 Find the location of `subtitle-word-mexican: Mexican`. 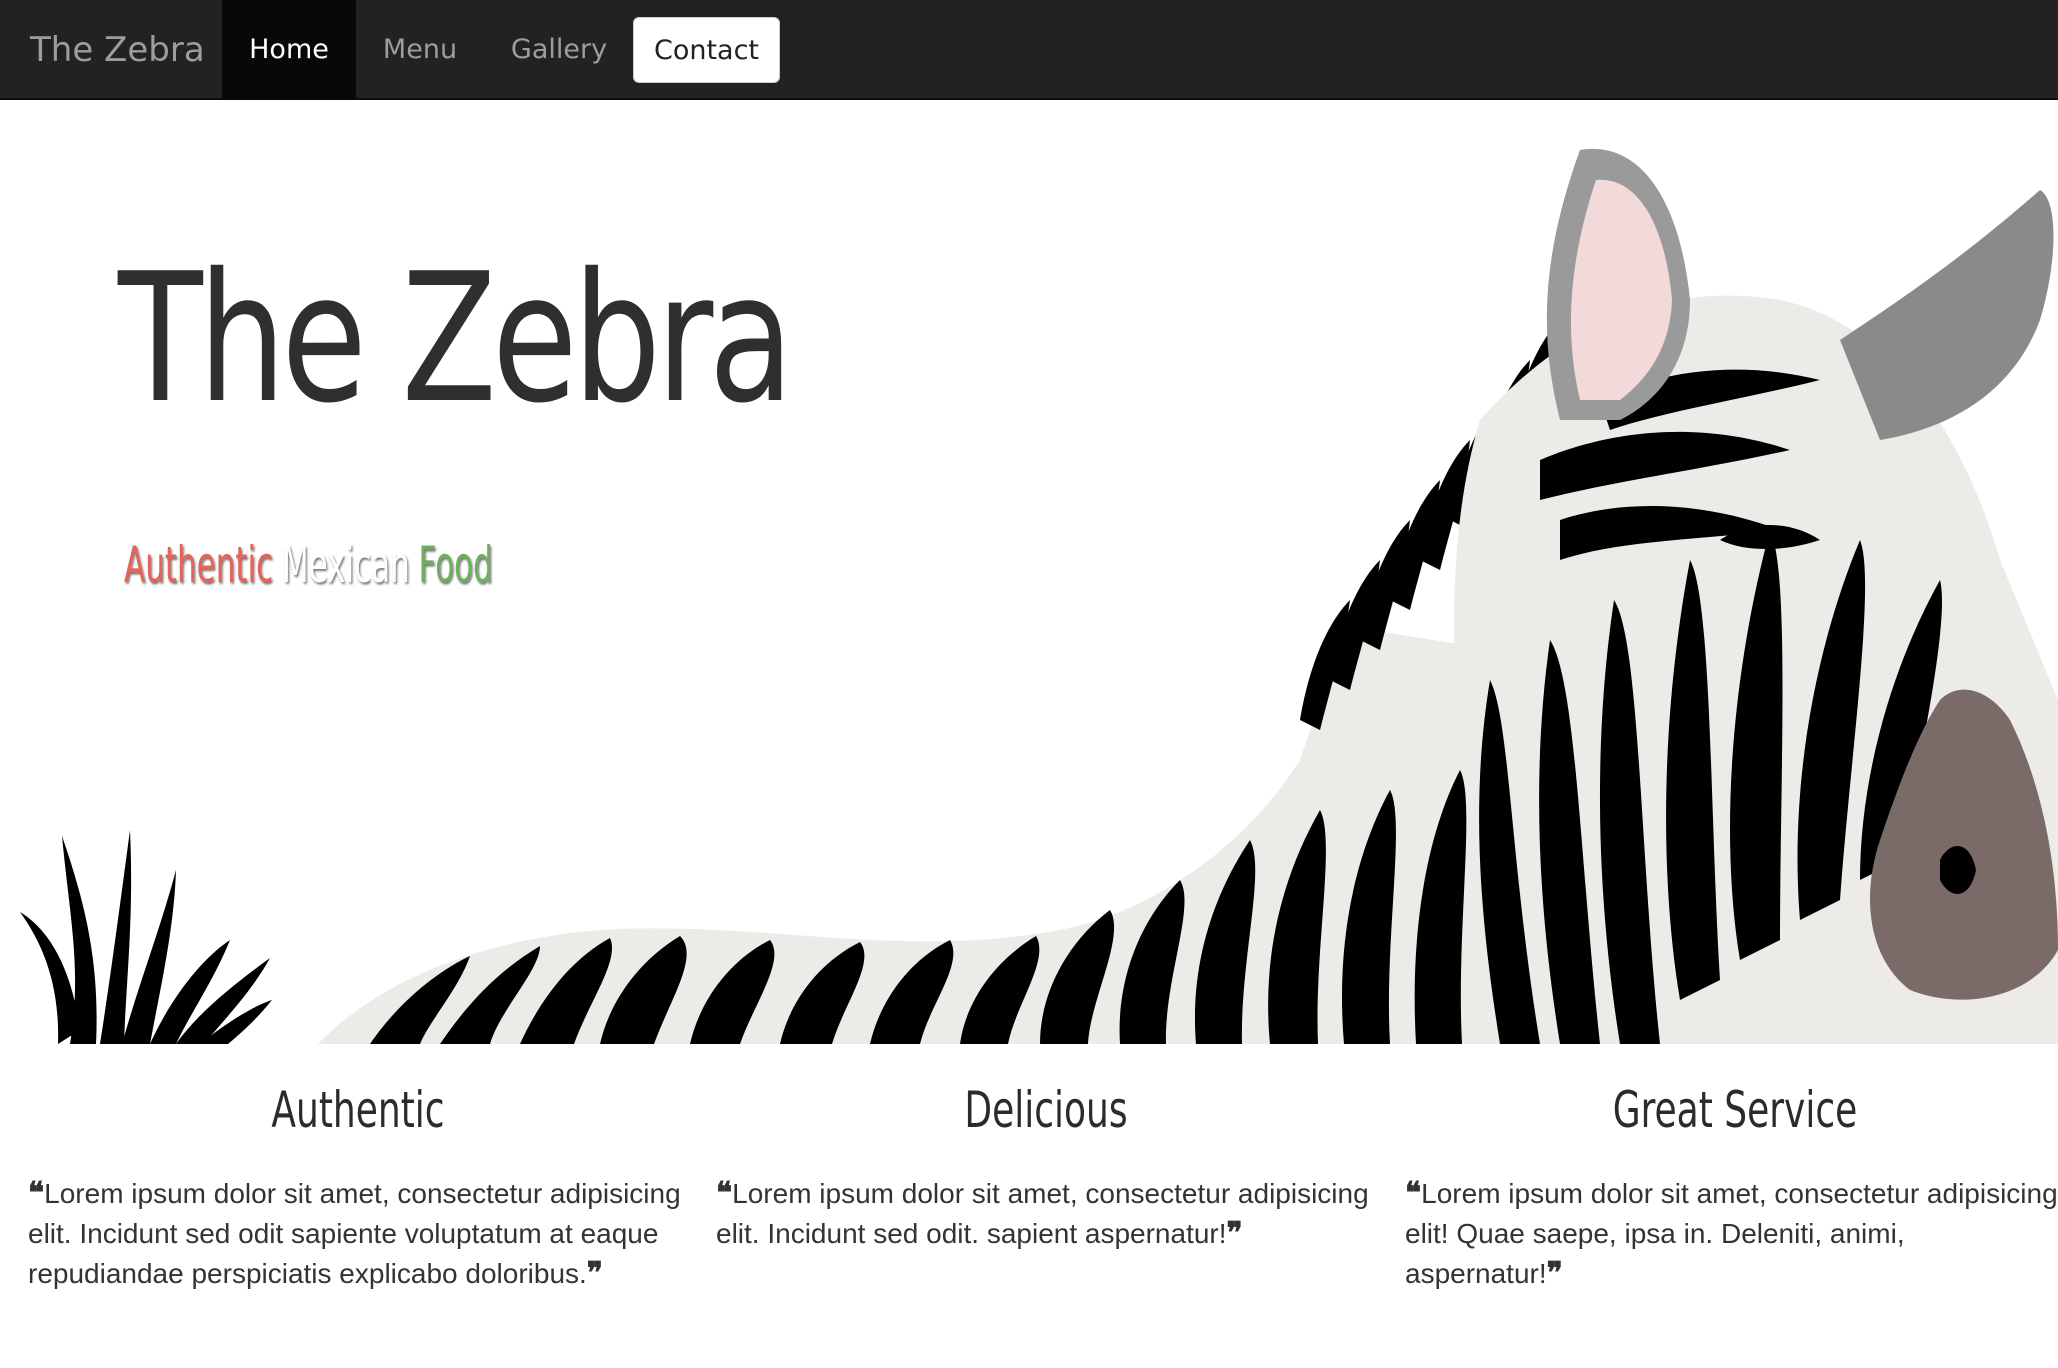

subtitle-word-mexican: Mexican is located at coordinates (345, 565).